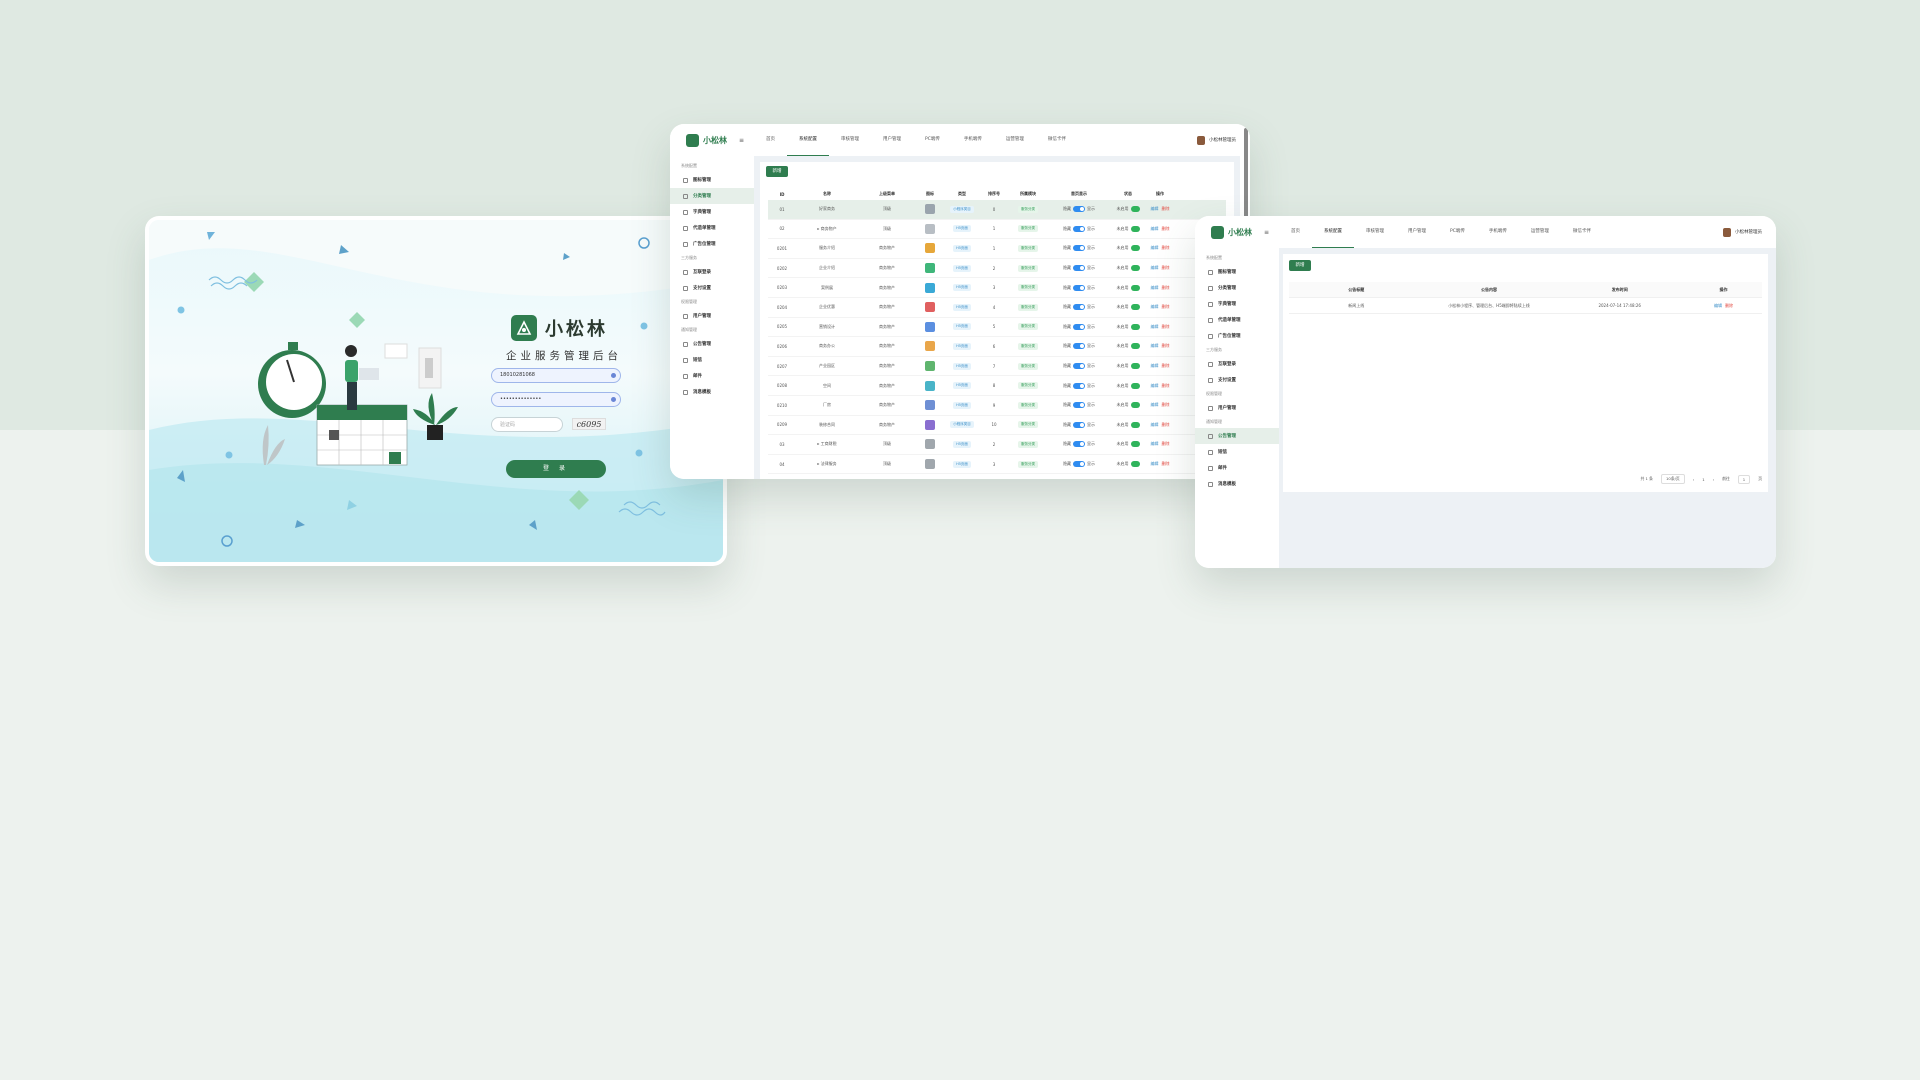 The height and width of the screenshot is (1080, 1920). I want to click on table-row: 0203 案例展 商务物产 H5页面 3 服务分类 隐藏 显示 未启用 编辑 删除, so click(997, 288).